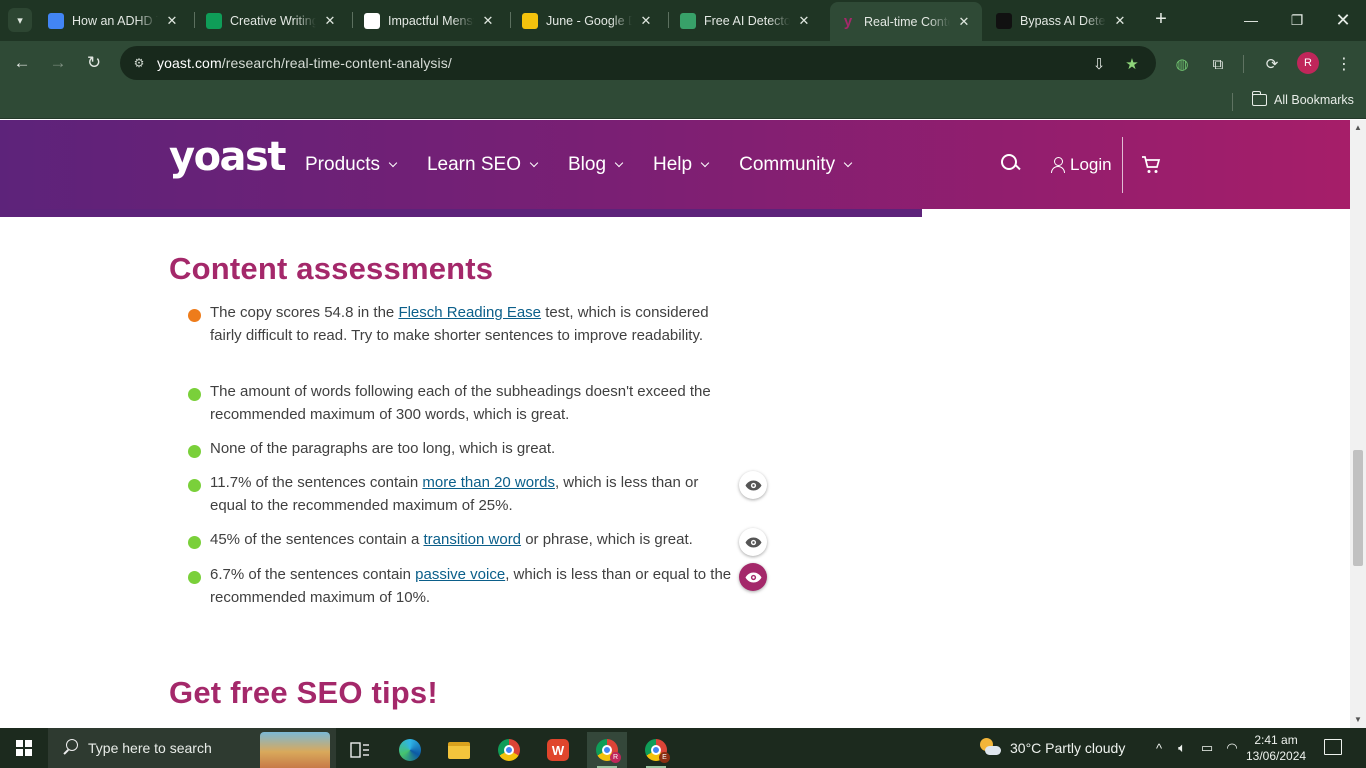 Image resolution: width=1366 pixels, height=768 pixels. Describe the element at coordinates (1297, 20) in the screenshot. I see `restore-button: ❐` at that location.